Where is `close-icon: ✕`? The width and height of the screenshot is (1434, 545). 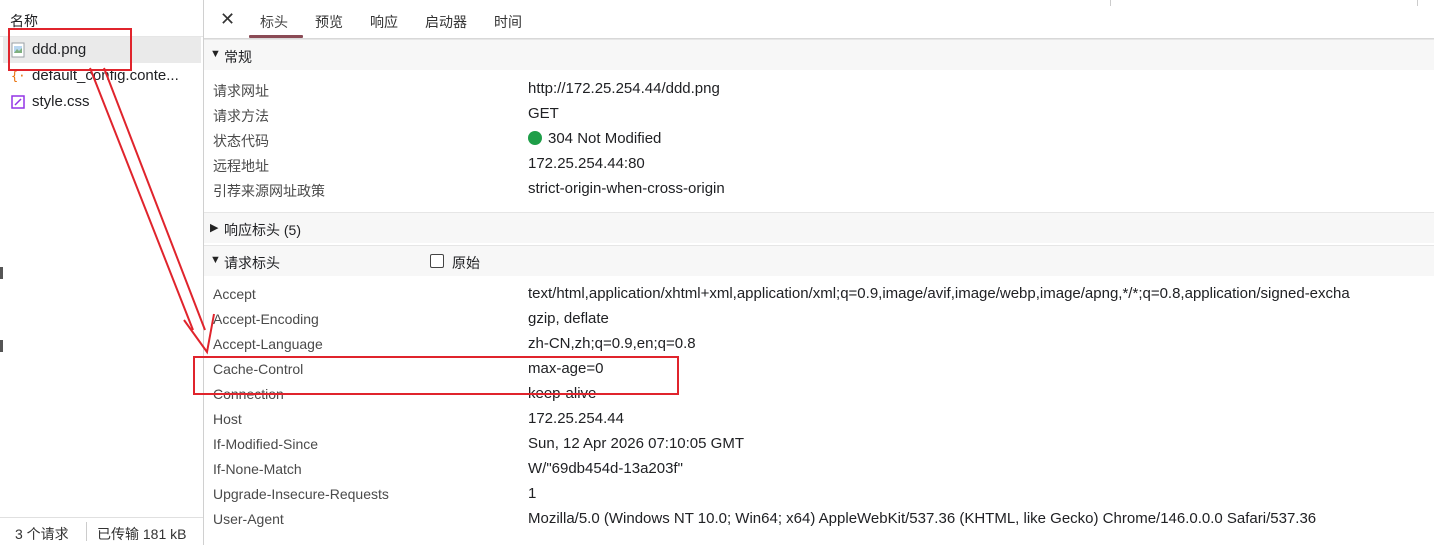
close-icon: ✕ is located at coordinates (227, 19).